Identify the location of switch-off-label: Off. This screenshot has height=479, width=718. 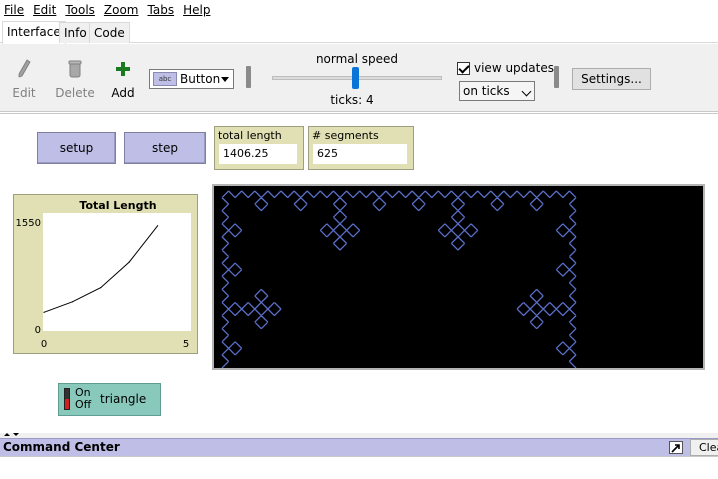
(83, 404).